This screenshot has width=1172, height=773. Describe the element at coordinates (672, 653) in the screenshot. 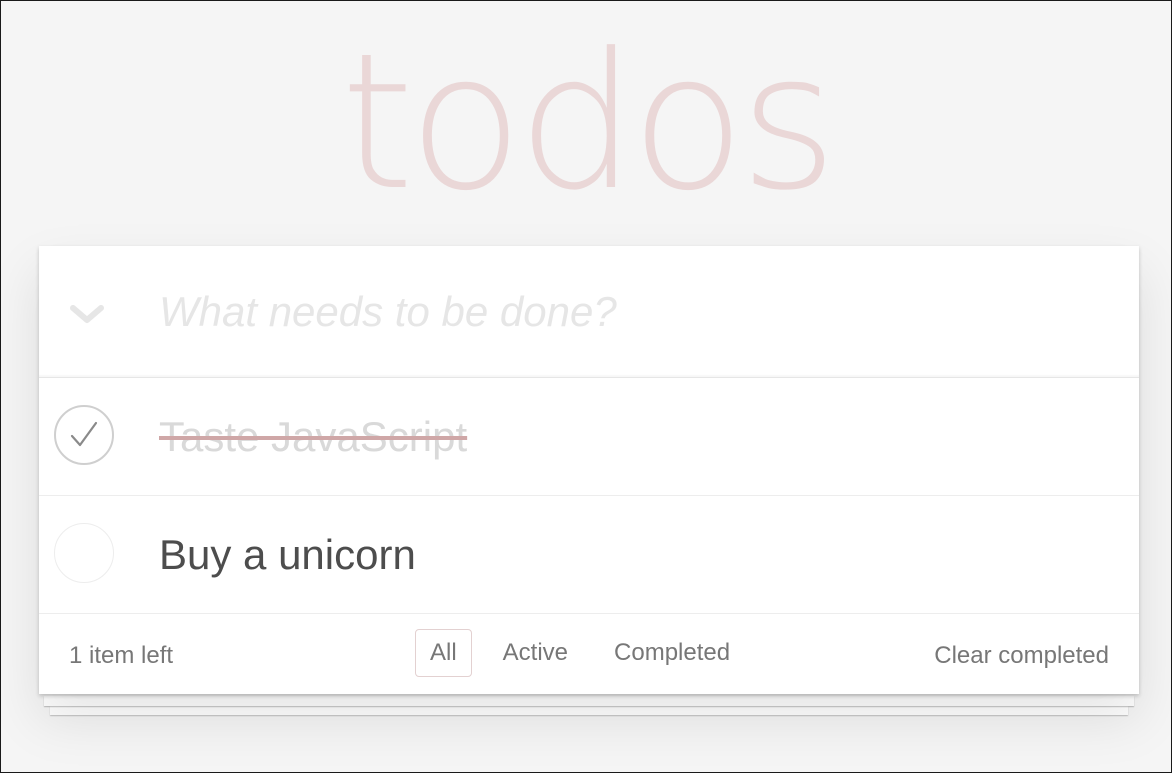

I see `filter-completed: Completed` at that location.